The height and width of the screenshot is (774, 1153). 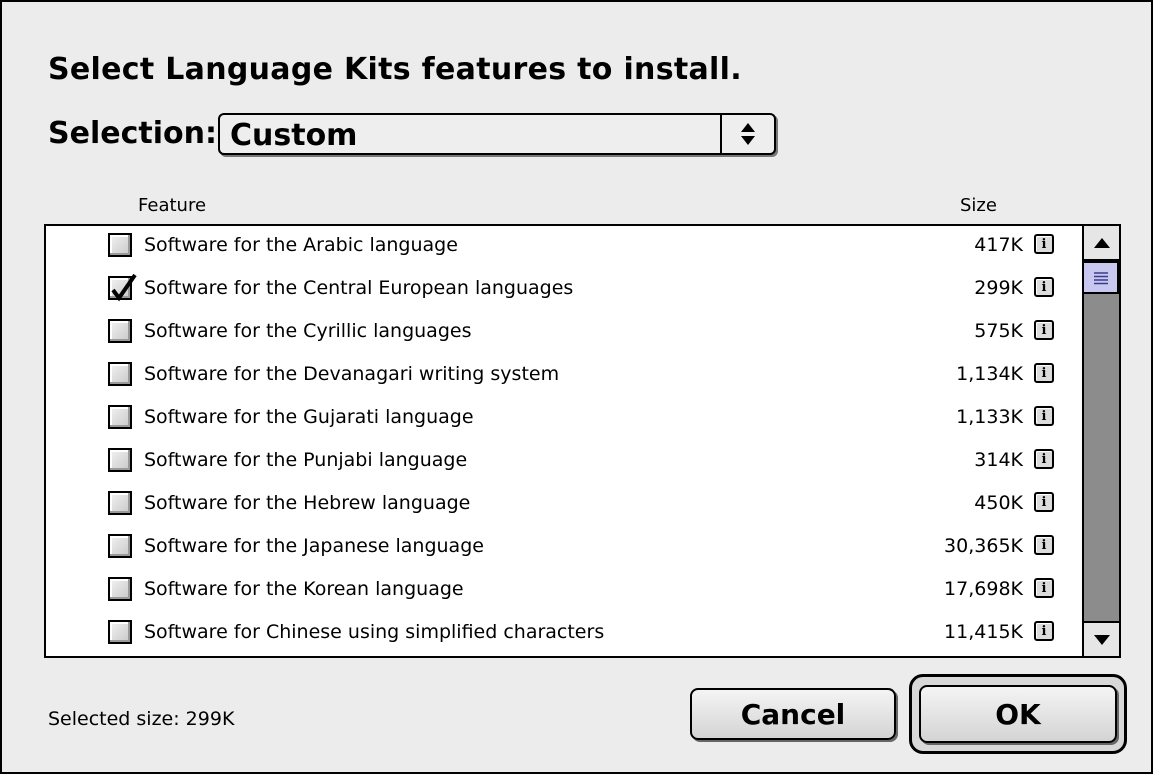 What do you see at coordinates (998, 245) in the screenshot?
I see `feature-size: 417K` at bounding box center [998, 245].